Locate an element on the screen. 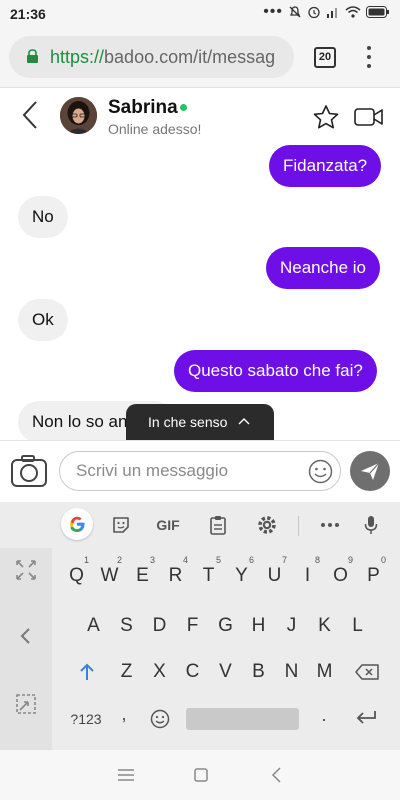 The width and height of the screenshot is (400, 800). key-r: R4 is located at coordinates (175, 574).